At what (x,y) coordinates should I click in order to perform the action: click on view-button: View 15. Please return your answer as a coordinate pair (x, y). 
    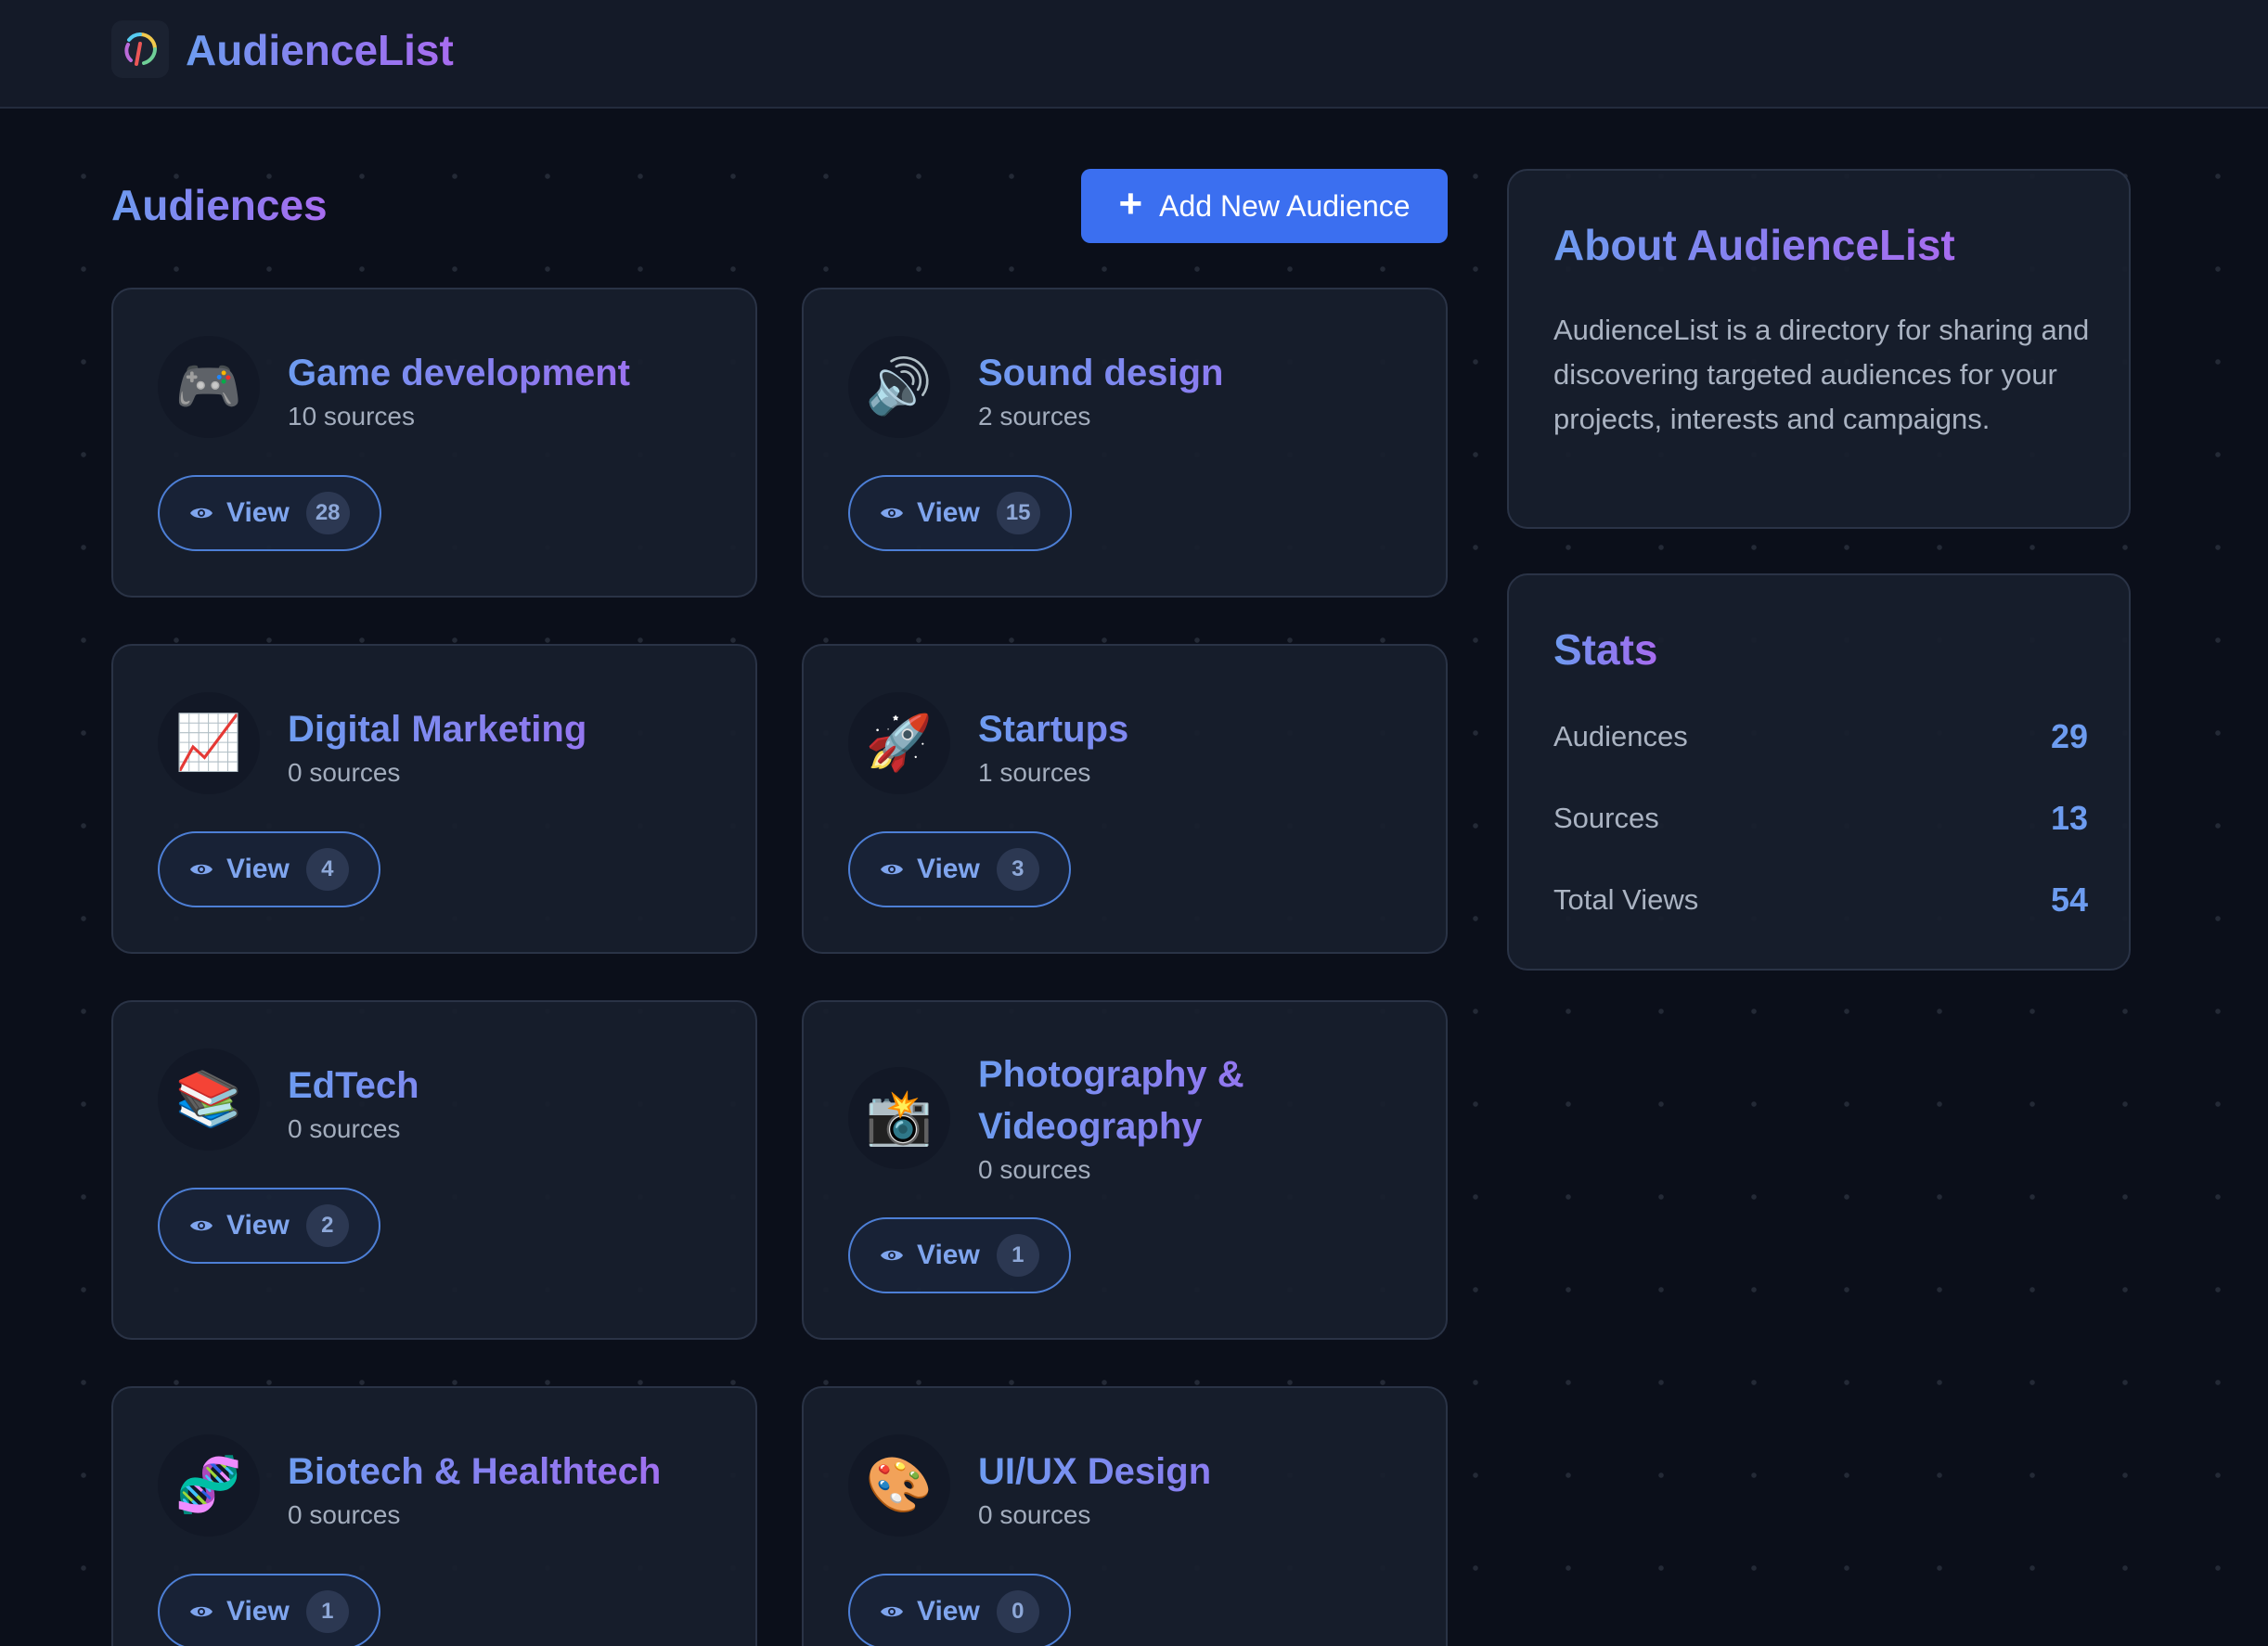
    Looking at the image, I should click on (960, 513).